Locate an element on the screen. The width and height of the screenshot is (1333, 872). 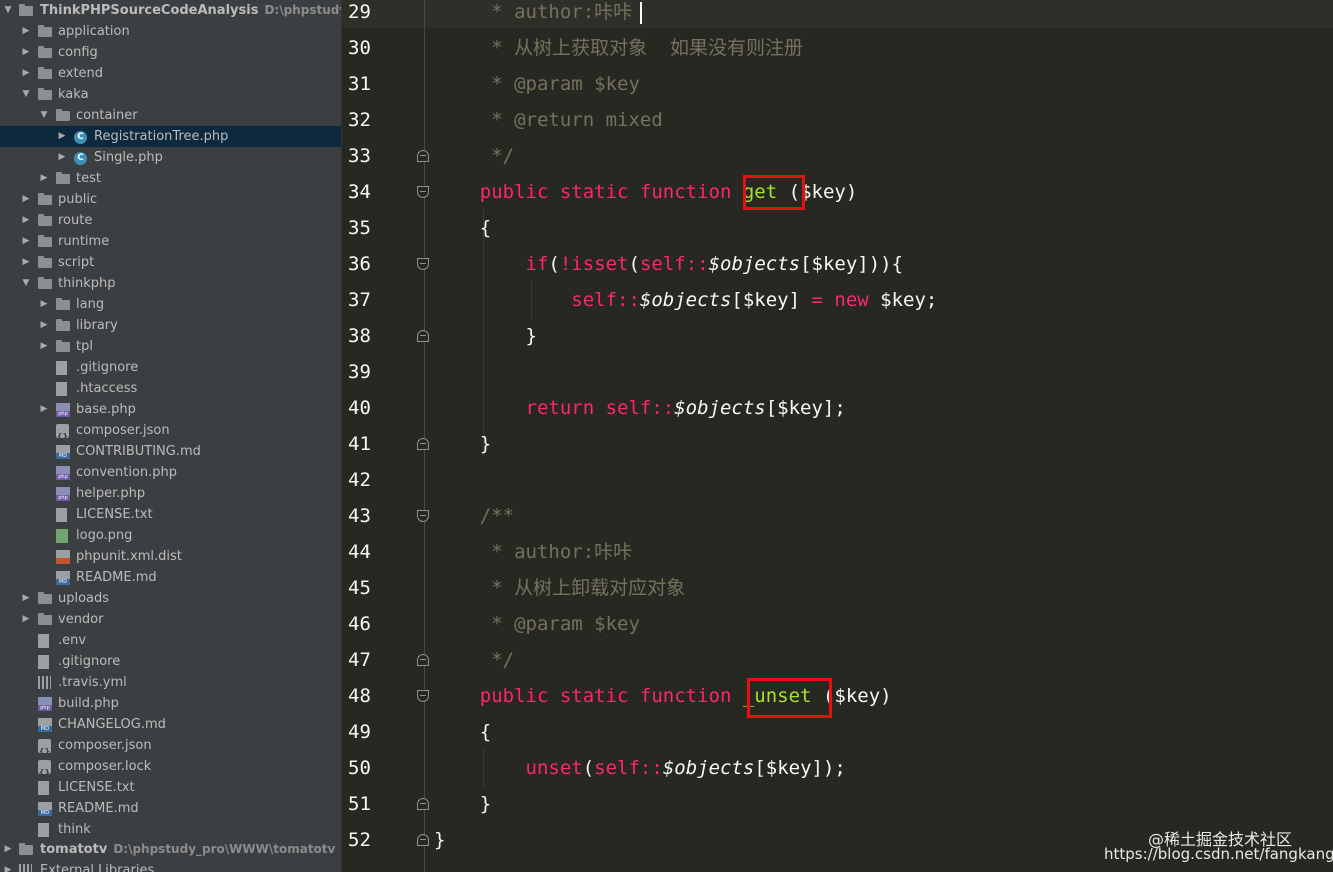
tree-item: ▶ Single.php is located at coordinates (170, 157).